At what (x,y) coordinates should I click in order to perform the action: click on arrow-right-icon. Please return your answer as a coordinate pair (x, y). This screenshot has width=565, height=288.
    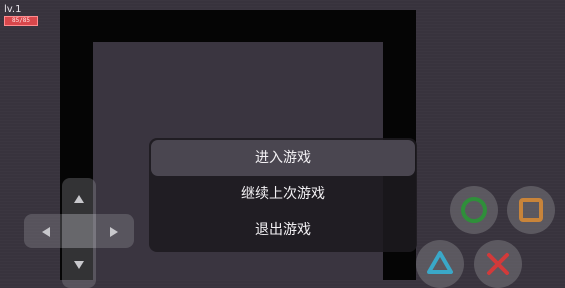
    Looking at the image, I should click on (114, 232).